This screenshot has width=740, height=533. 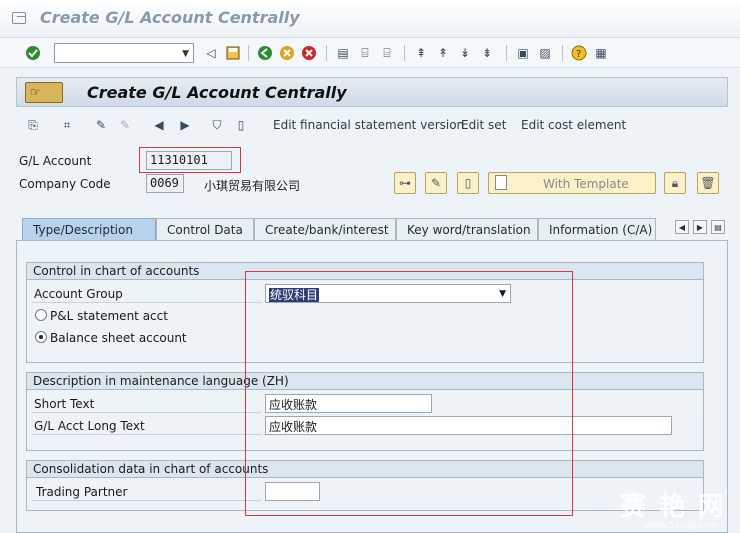 I want to click on page-title: Create G/L Account Centrally, so click(x=217, y=92).